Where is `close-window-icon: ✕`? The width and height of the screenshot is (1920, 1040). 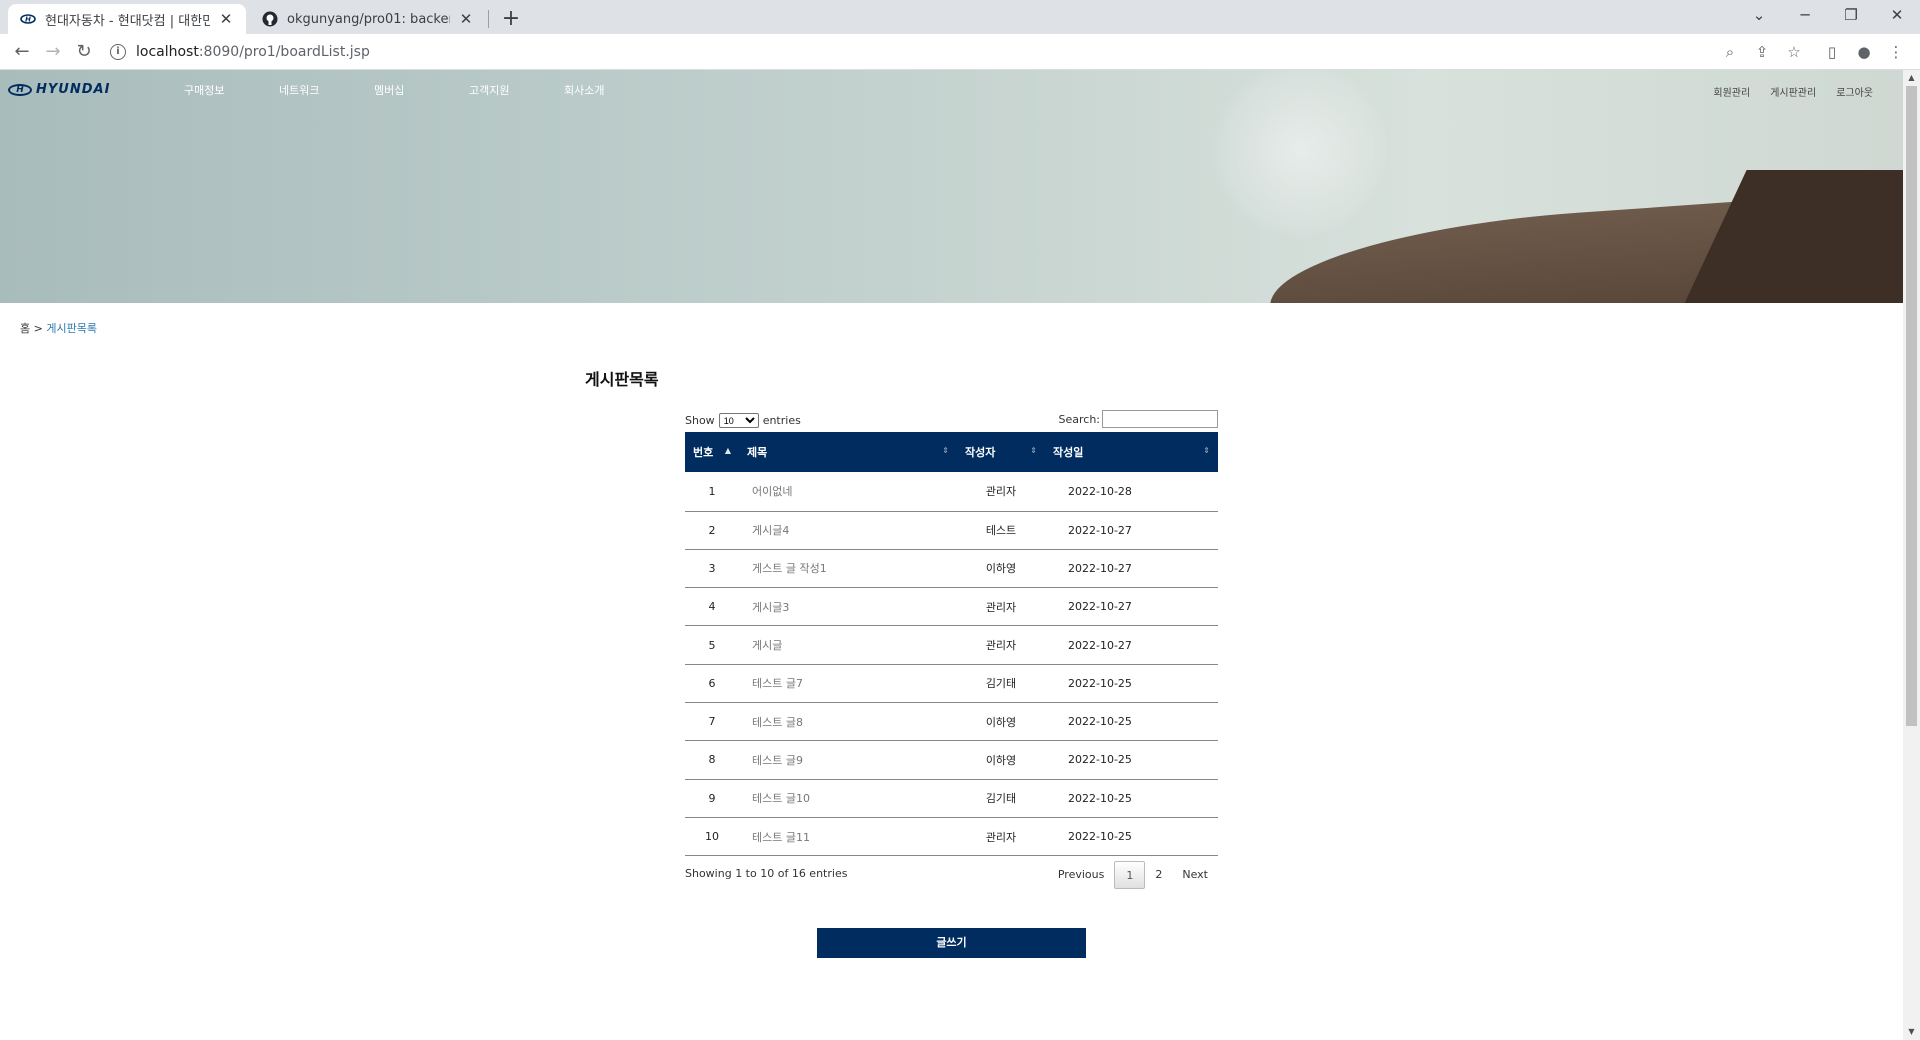 close-window-icon: ✕ is located at coordinates (1897, 15).